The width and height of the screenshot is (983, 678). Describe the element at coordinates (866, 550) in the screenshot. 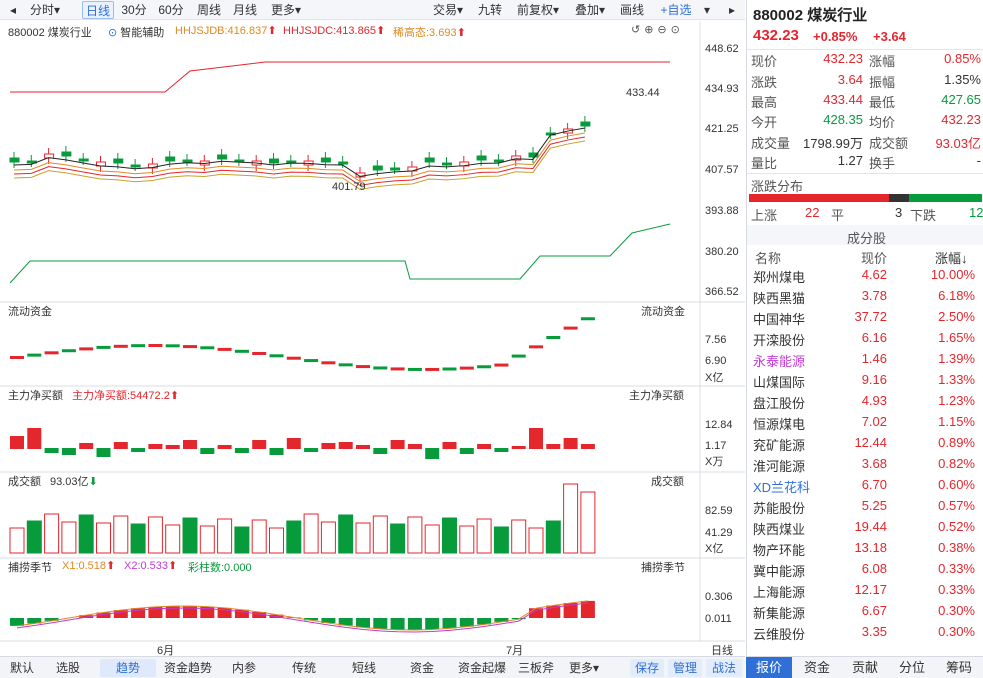

I see `component-row: 物产环能 13.18 0.38%` at that location.